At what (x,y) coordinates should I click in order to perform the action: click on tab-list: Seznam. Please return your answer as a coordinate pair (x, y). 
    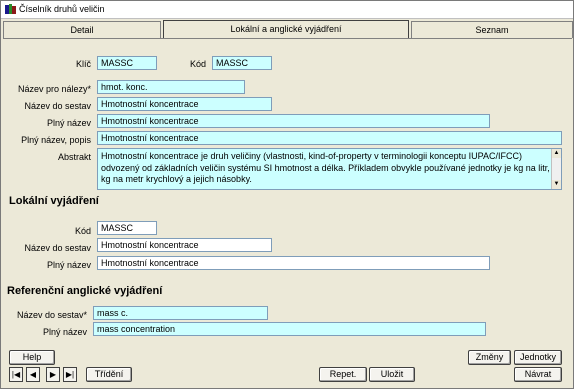
    Looking at the image, I should click on (492, 29).